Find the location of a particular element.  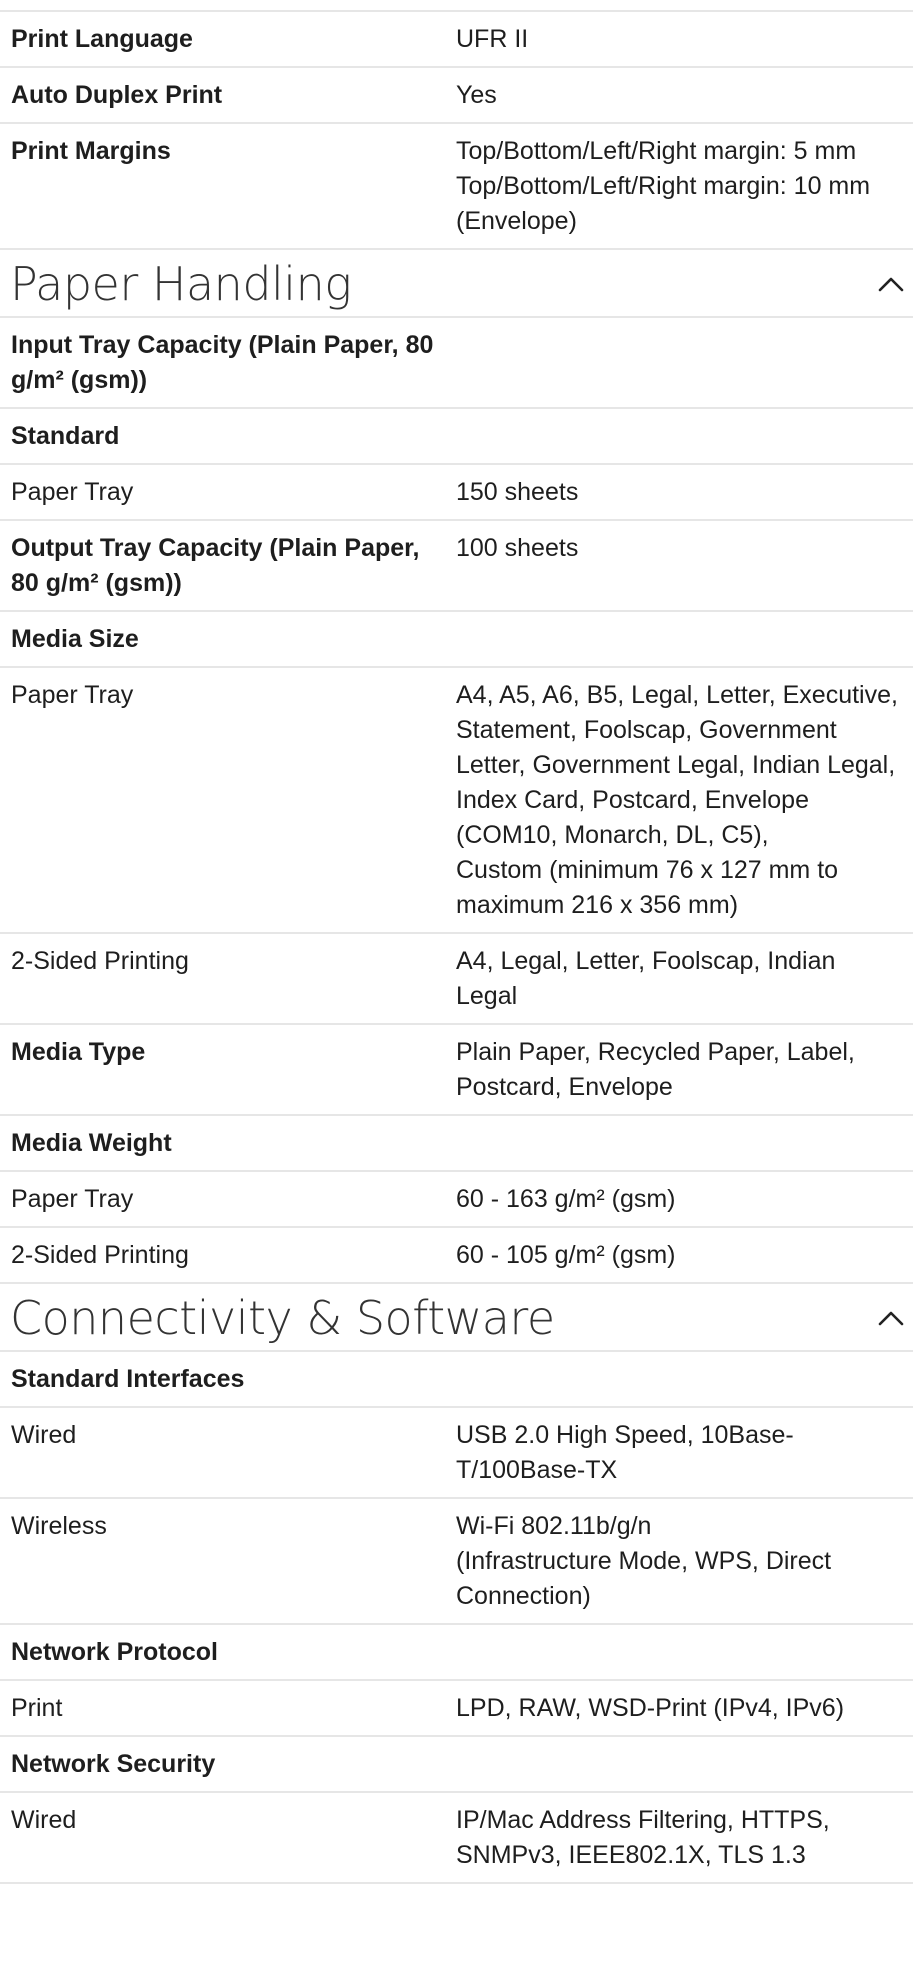

spec-value: 150 sheets is located at coordinates (517, 492).